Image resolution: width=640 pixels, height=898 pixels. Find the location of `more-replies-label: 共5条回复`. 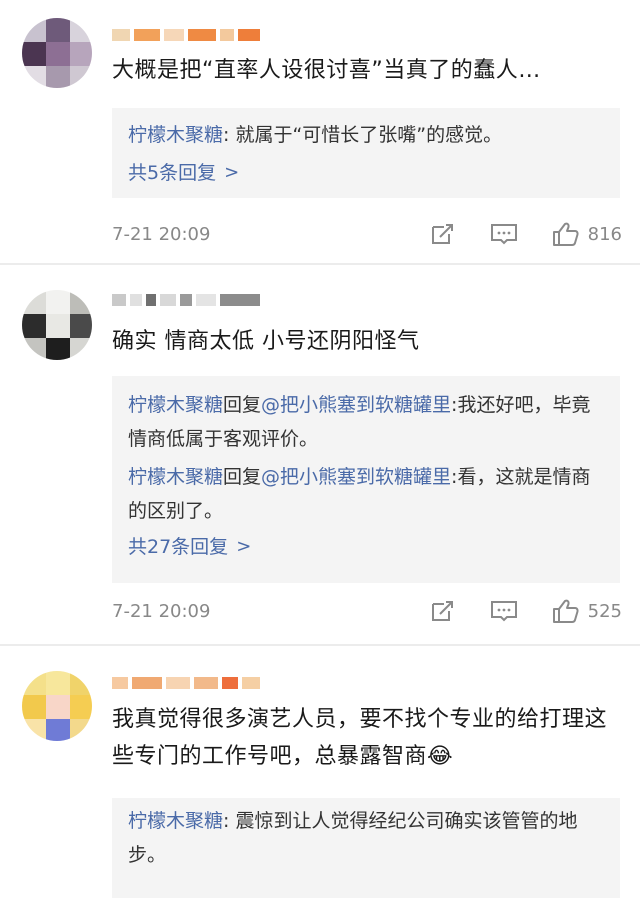

more-replies-label: 共5条回复 is located at coordinates (172, 173).